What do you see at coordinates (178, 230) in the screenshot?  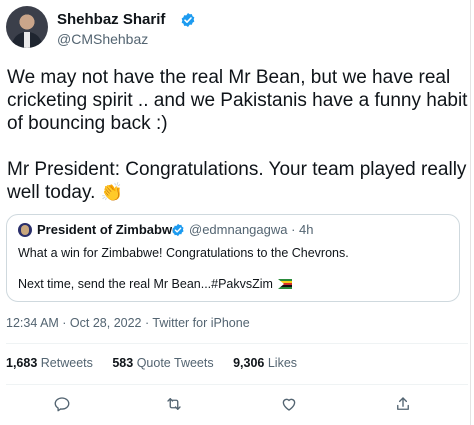 I see `quoted-verified-badge-icon` at bounding box center [178, 230].